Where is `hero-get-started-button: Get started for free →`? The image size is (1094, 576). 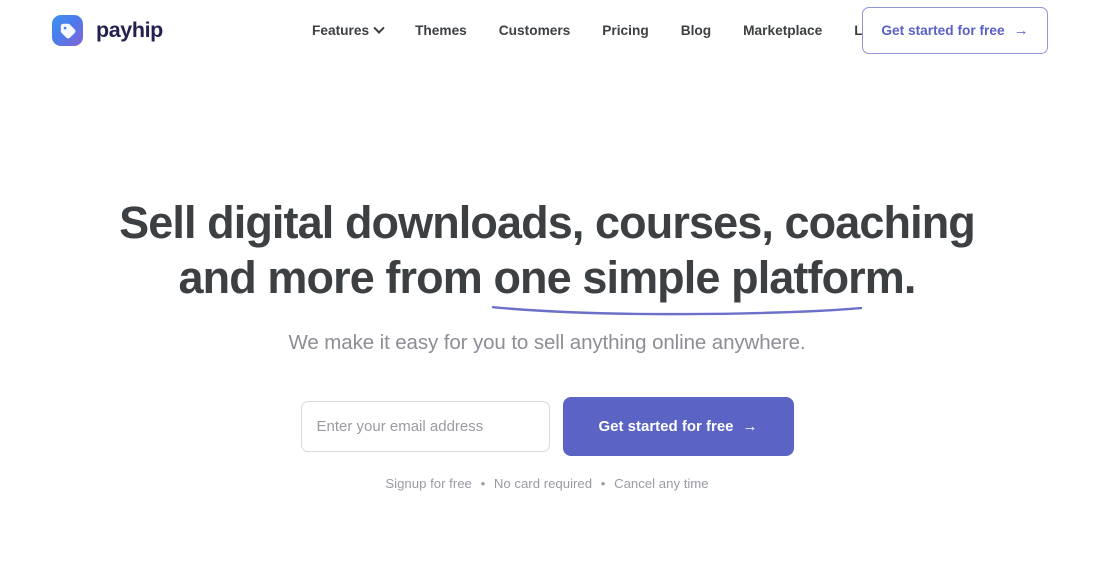
hero-get-started-button: Get started for free → is located at coordinates (678, 426).